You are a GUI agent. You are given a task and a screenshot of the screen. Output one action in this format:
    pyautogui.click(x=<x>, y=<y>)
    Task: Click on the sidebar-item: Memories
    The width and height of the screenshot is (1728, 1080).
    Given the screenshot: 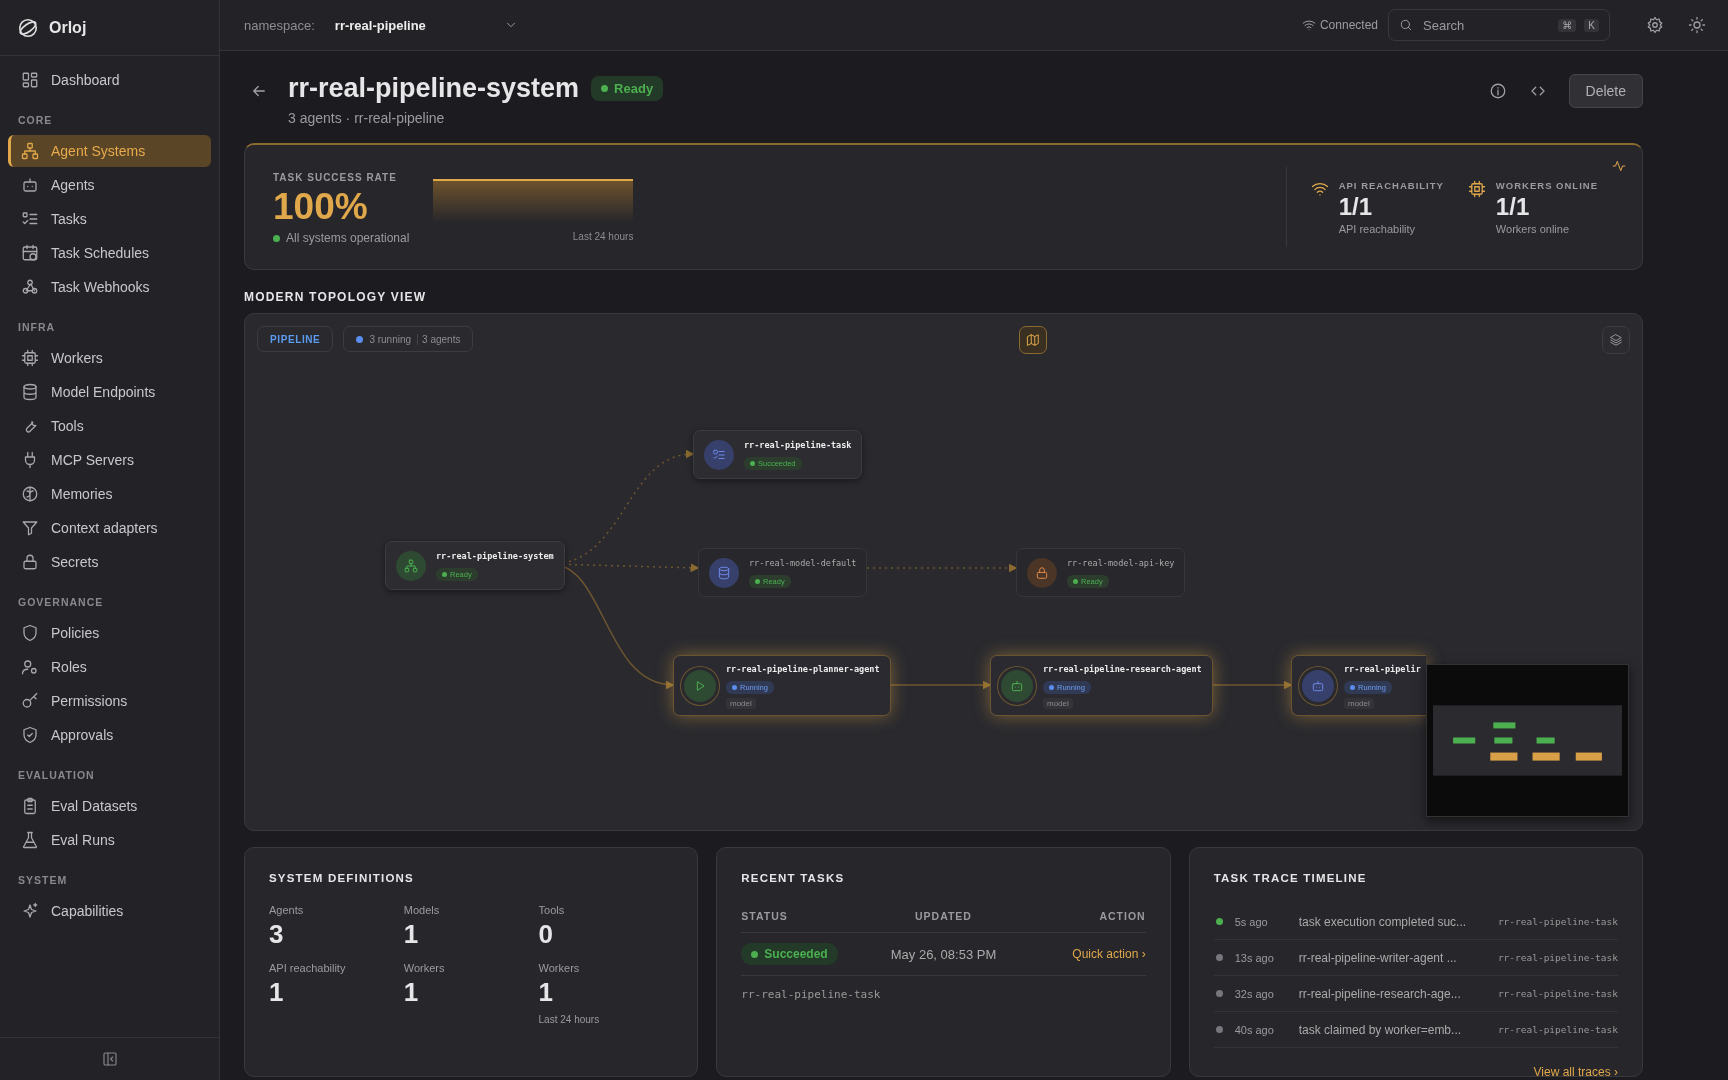 What is the action you would take?
    pyautogui.click(x=109, y=494)
    